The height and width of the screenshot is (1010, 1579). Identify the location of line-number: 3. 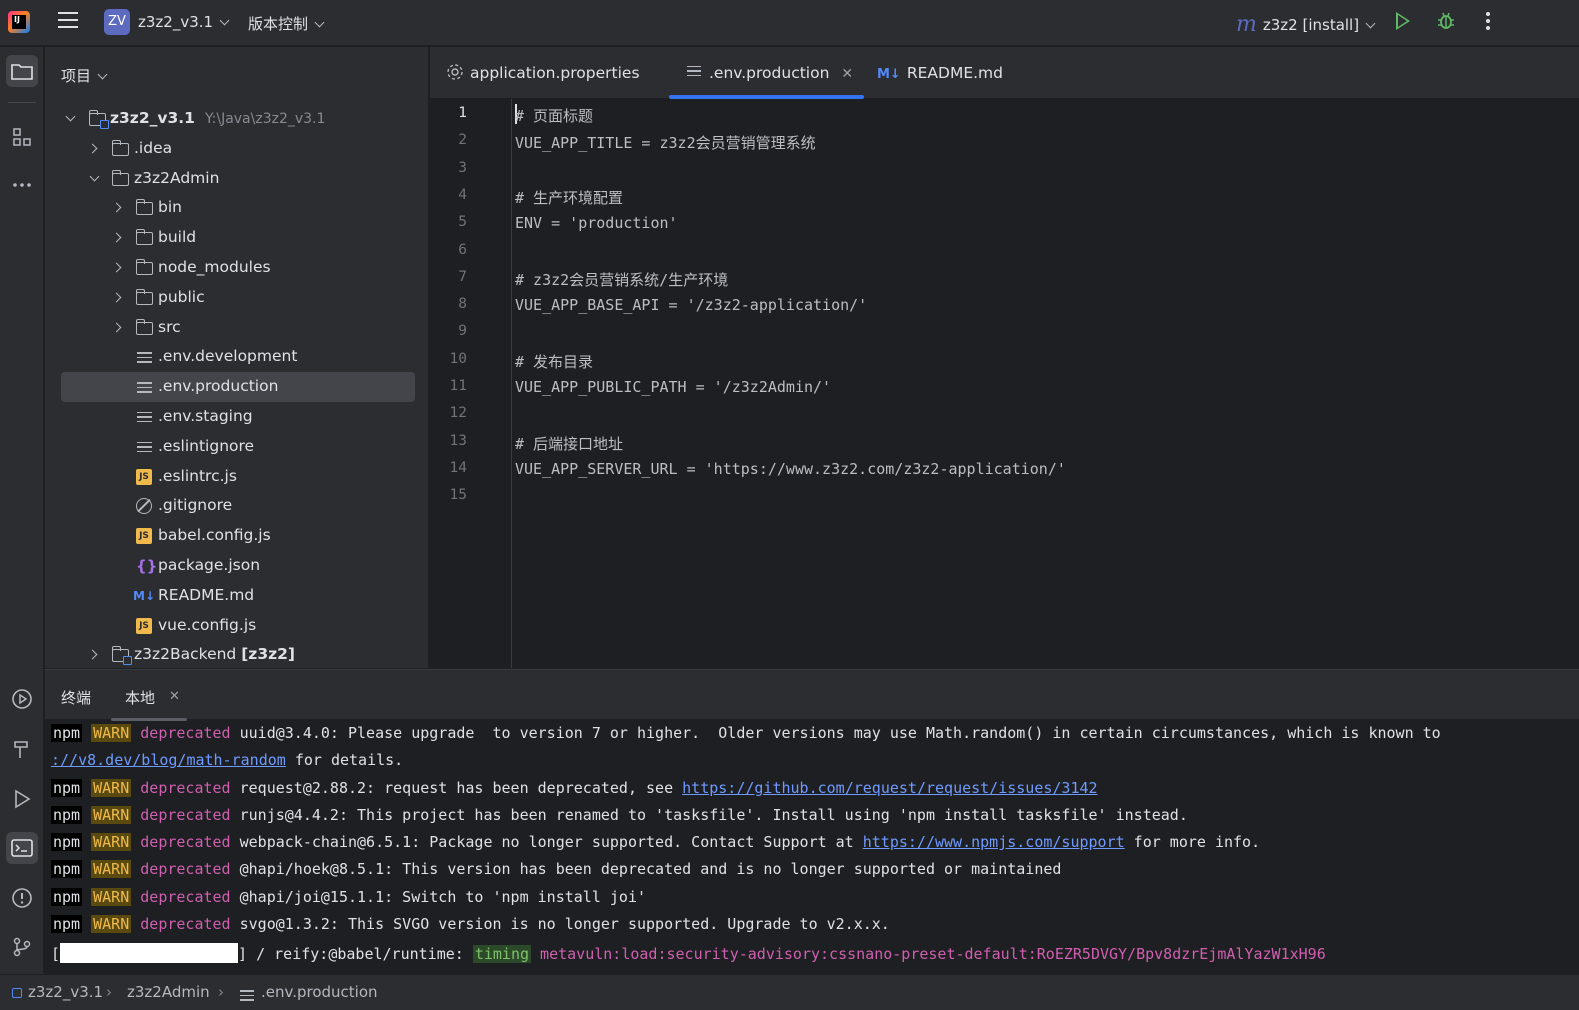
(462, 167).